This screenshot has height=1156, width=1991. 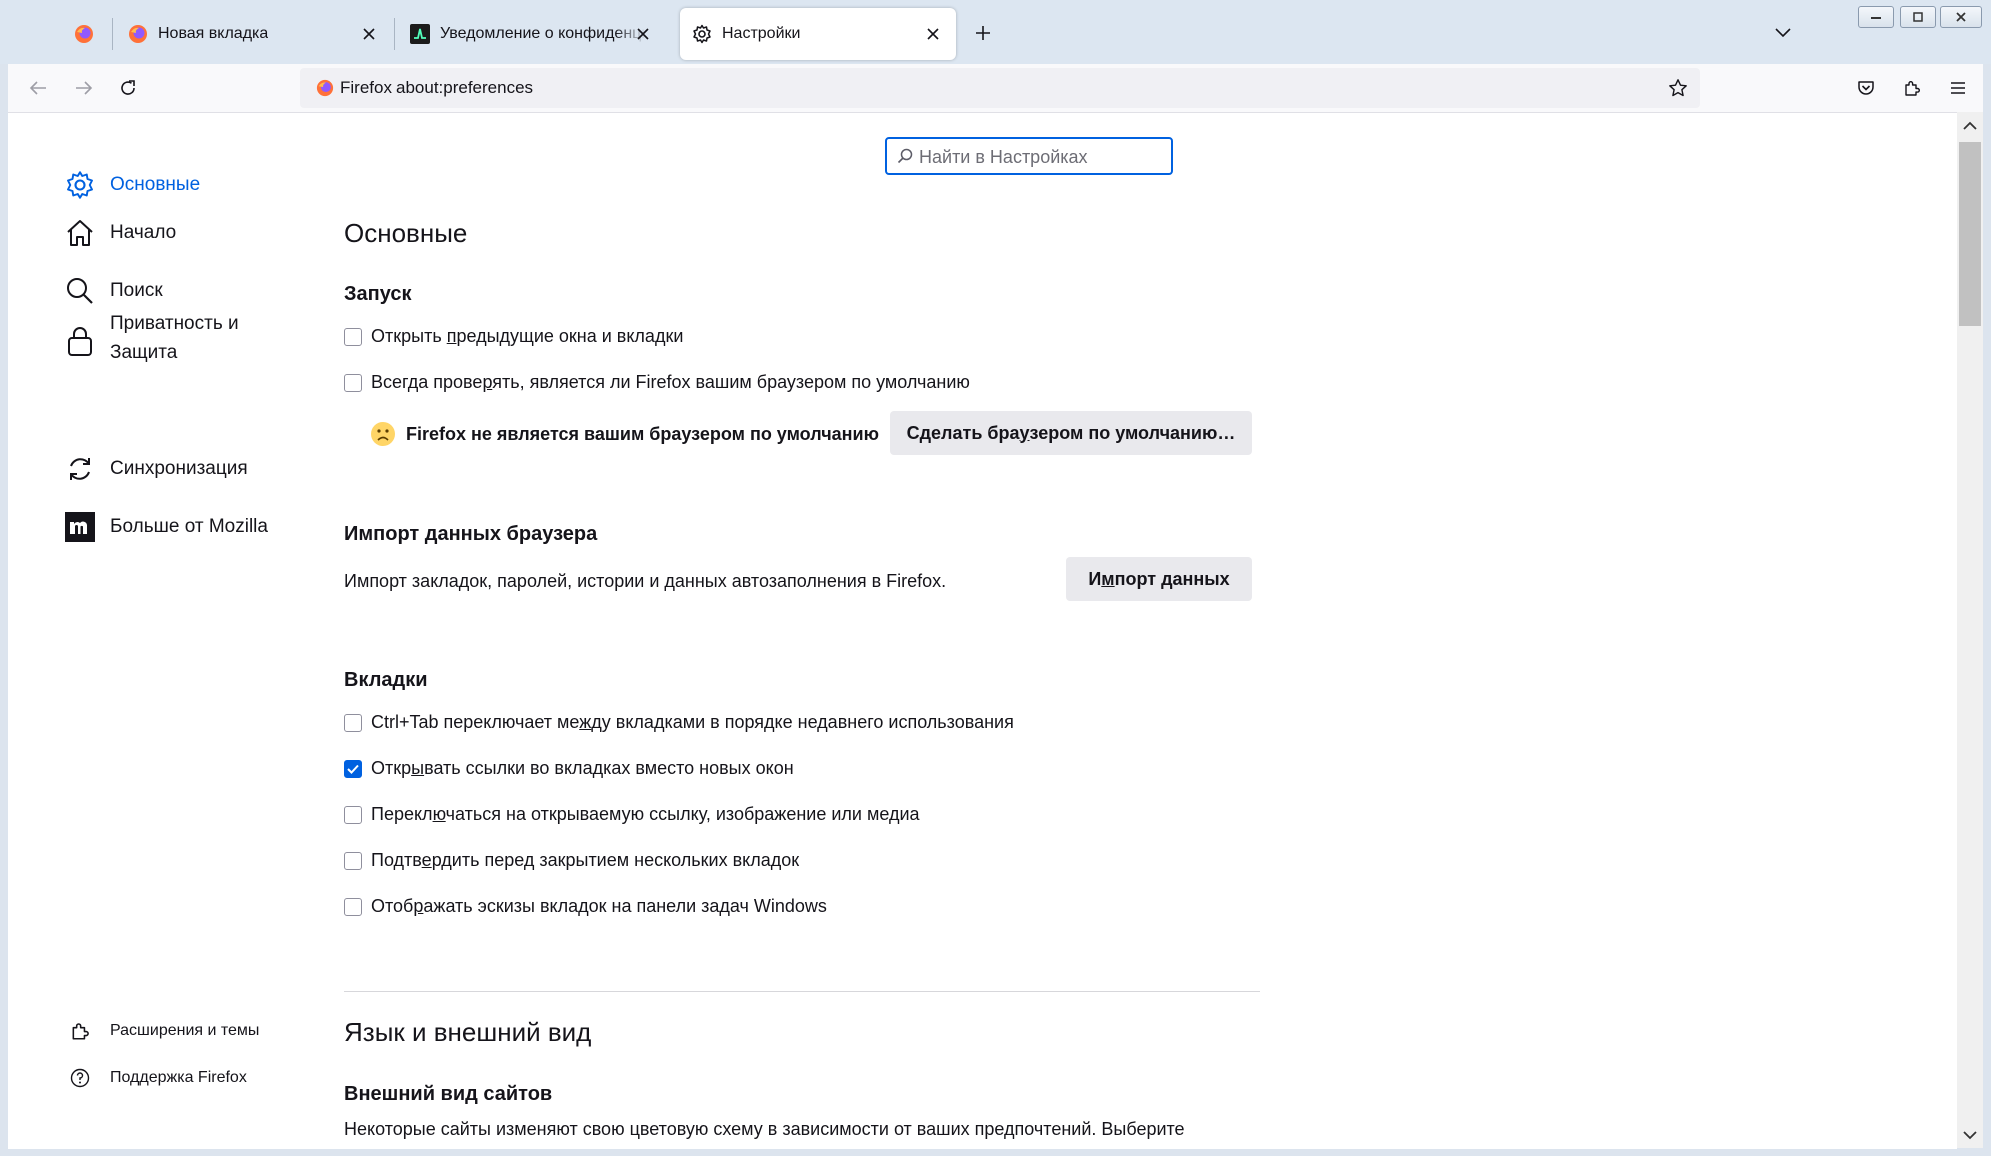 I want to click on close-window-button, so click(x=1961, y=17).